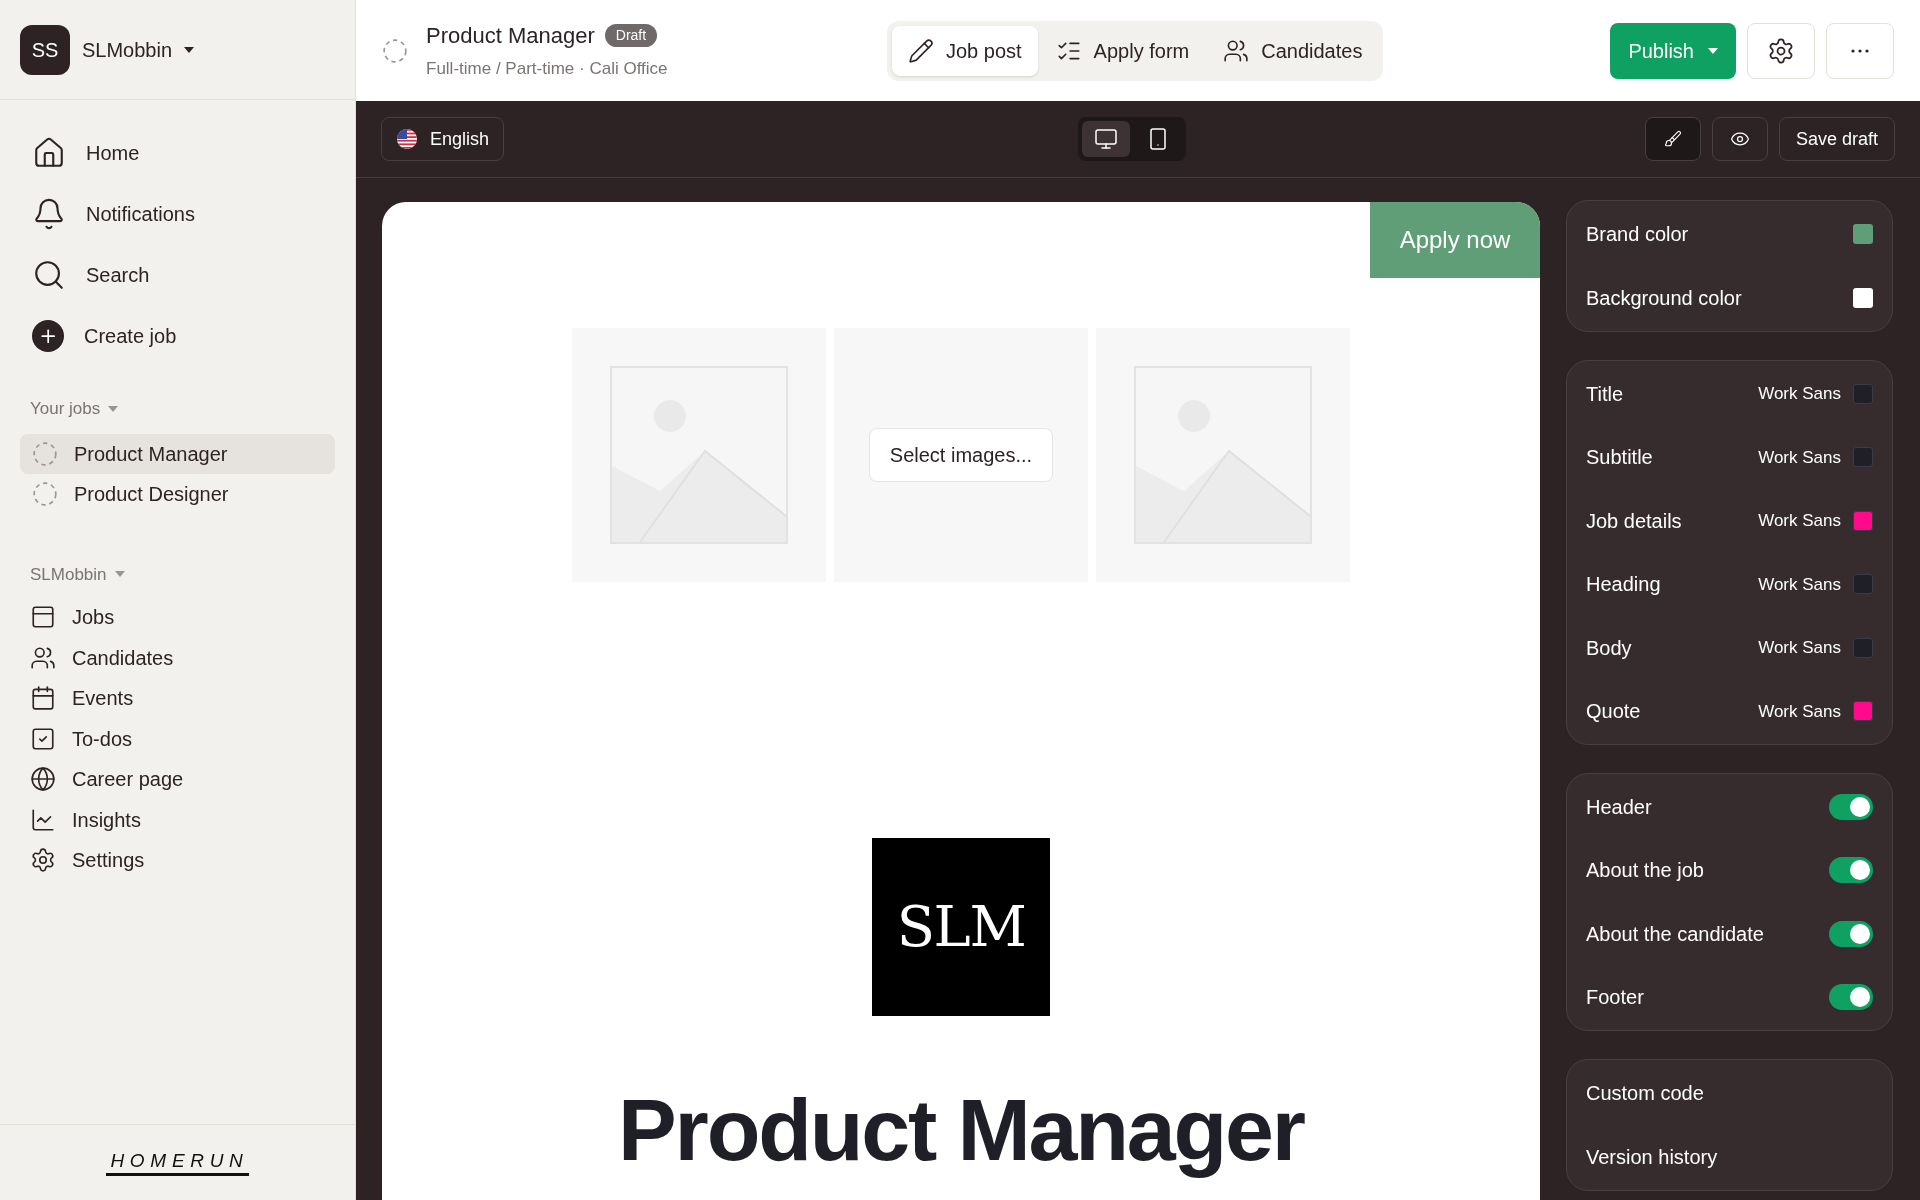 The width and height of the screenshot is (1920, 1200). I want to click on setting-label: About the candidate, so click(1675, 934).